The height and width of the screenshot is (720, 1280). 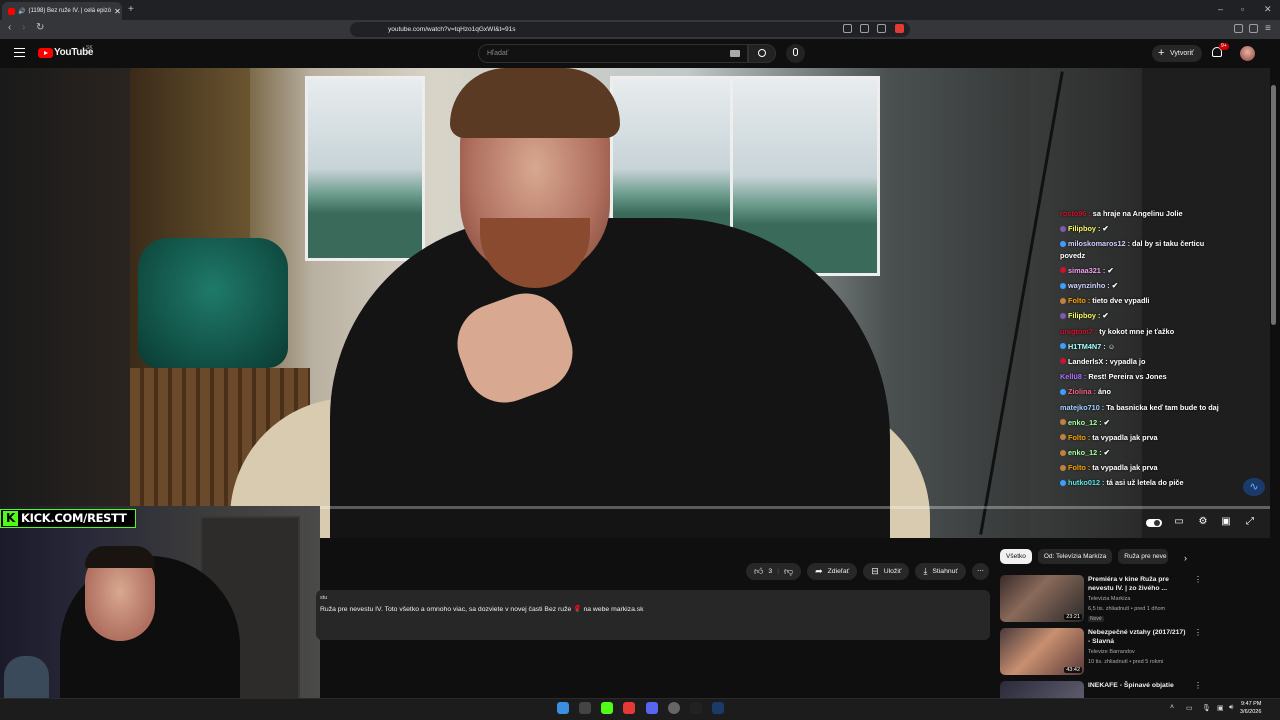 I want to click on media-icon, so click(x=1253, y=28).